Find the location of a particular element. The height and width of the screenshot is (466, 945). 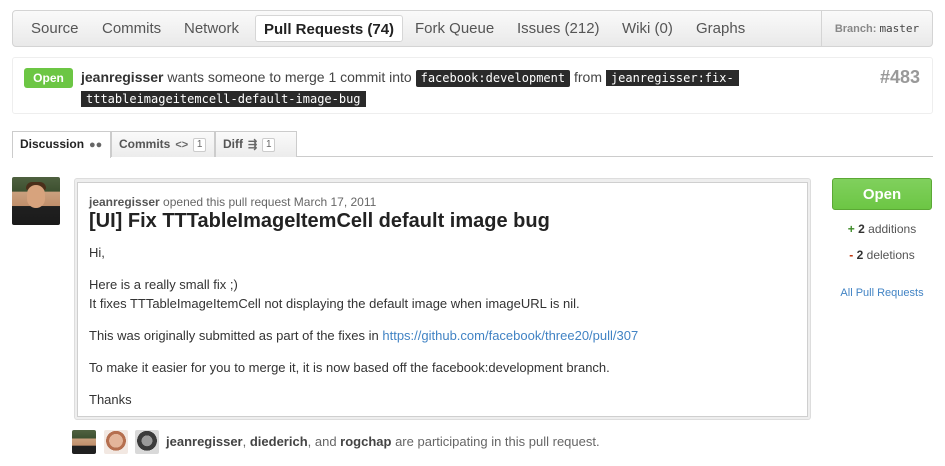

deletions-stat: - 2 deletions is located at coordinates (882, 255).